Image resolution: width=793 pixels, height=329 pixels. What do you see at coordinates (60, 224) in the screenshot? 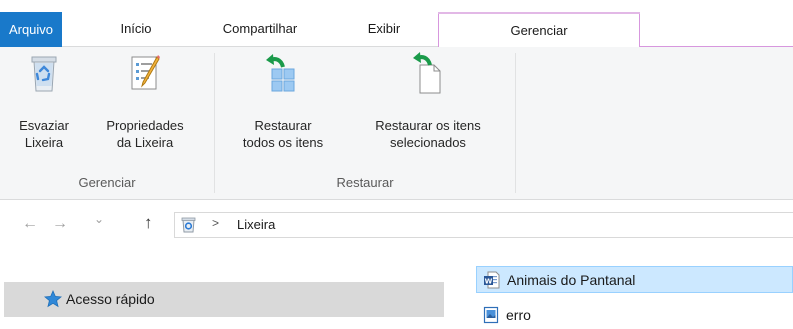
I see `forward-icon: →` at bounding box center [60, 224].